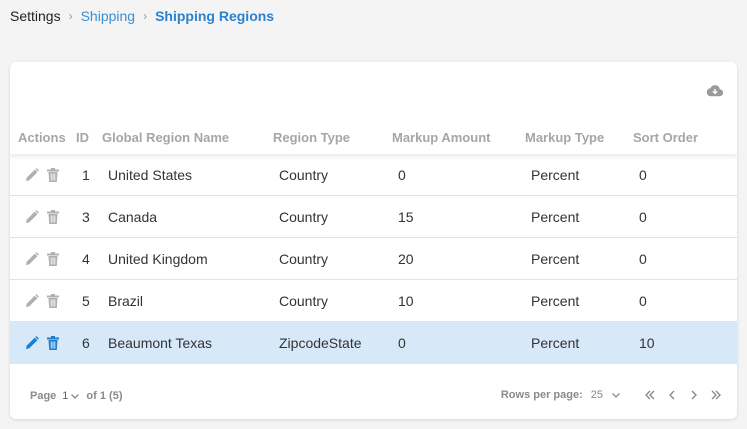 Image resolution: width=747 pixels, height=429 pixels. Describe the element at coordinates (373, 391) in the screenshot. I see `pagination-bar: Page 1 of 1 (5) Rows per page: 25` at that location.